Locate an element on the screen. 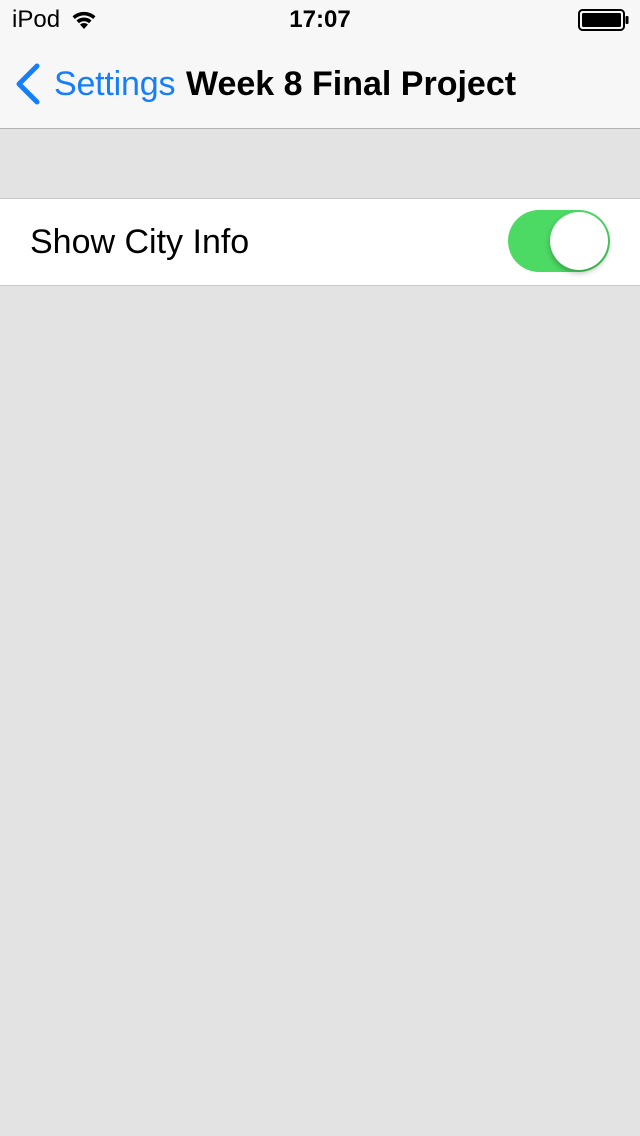 The width and height of the screenshot is (640, 1136). chevron-left-icon is located at coordinates (28, 84).